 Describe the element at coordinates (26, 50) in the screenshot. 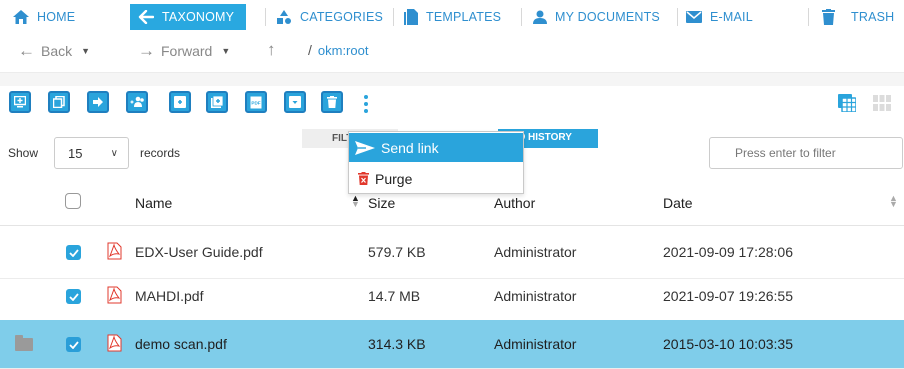

I see `arrow-left-icon: ←` at that location.